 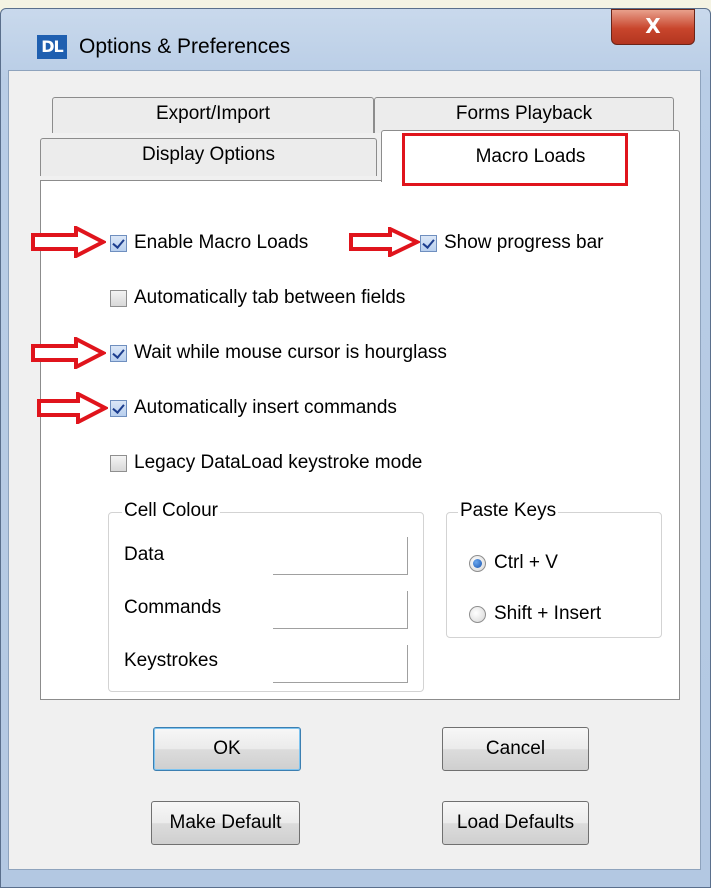 I want to click on tab-macro-loads: Macro Loads, so click(x=530, y=156).